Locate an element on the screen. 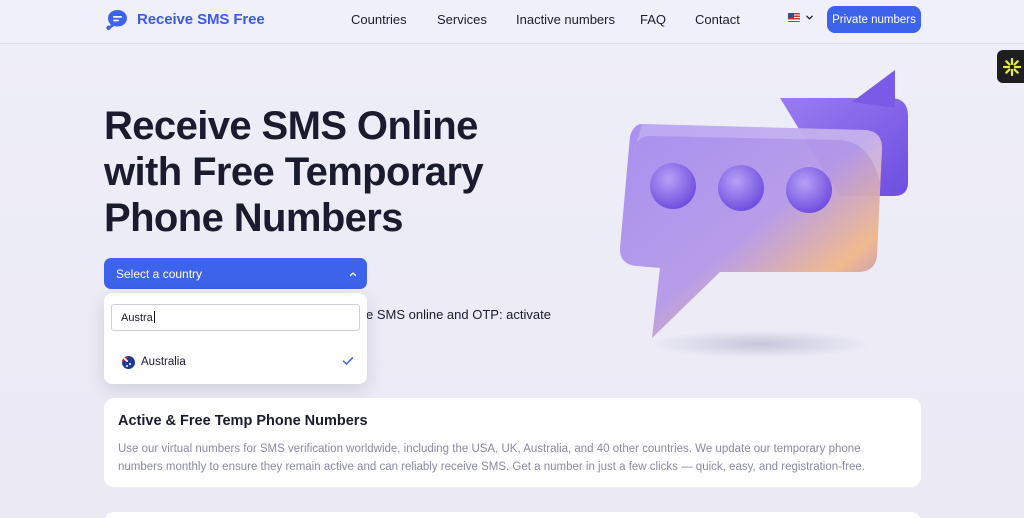  logo: Receive SMS Free is located at coordinates (185, 19).